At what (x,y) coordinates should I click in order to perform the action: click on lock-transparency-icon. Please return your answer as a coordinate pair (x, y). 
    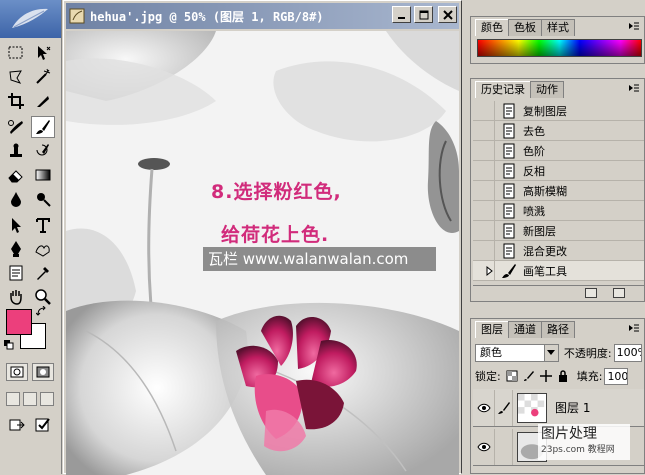
    Looking at the image, I should click on (512, 376).